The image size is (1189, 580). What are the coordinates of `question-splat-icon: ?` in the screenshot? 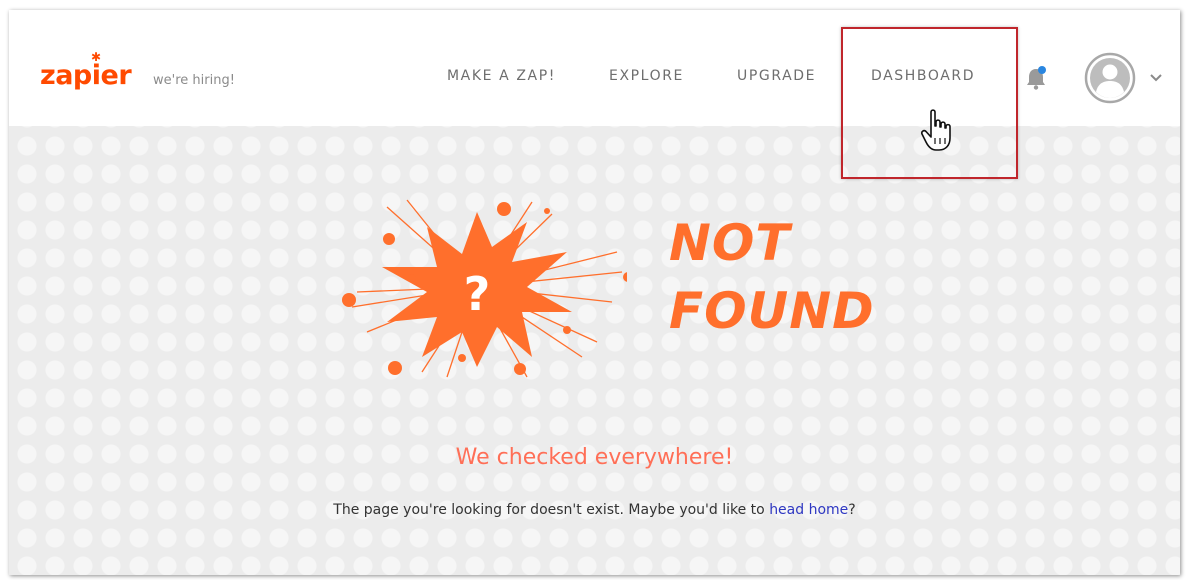 It's located at (484, 288).